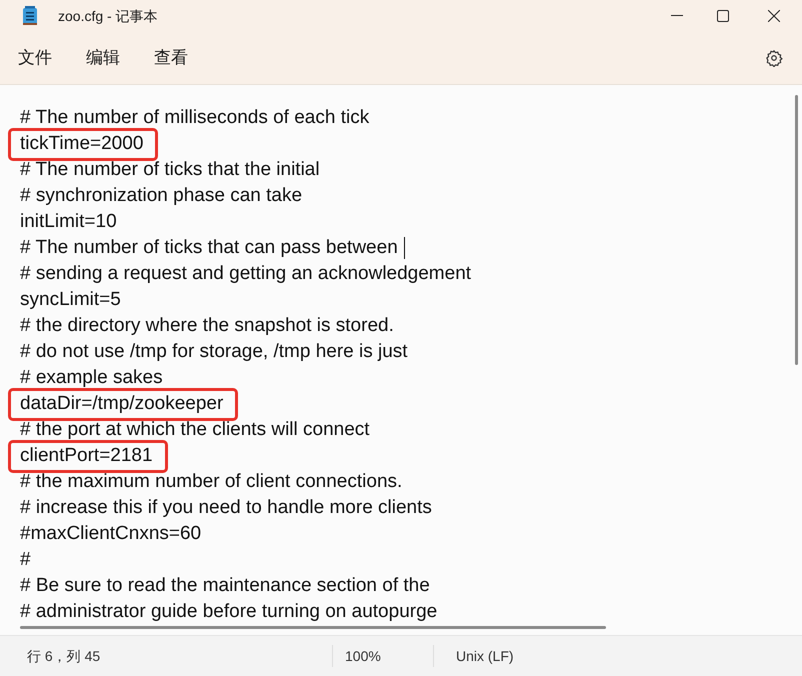 The height and width of the screenshot is (676, 802). What do you see at coordinates (225, 586) in the screenshot?
I see `text-line: # Be sure to read the maintenance section of the` at bounding box center [225, 586].